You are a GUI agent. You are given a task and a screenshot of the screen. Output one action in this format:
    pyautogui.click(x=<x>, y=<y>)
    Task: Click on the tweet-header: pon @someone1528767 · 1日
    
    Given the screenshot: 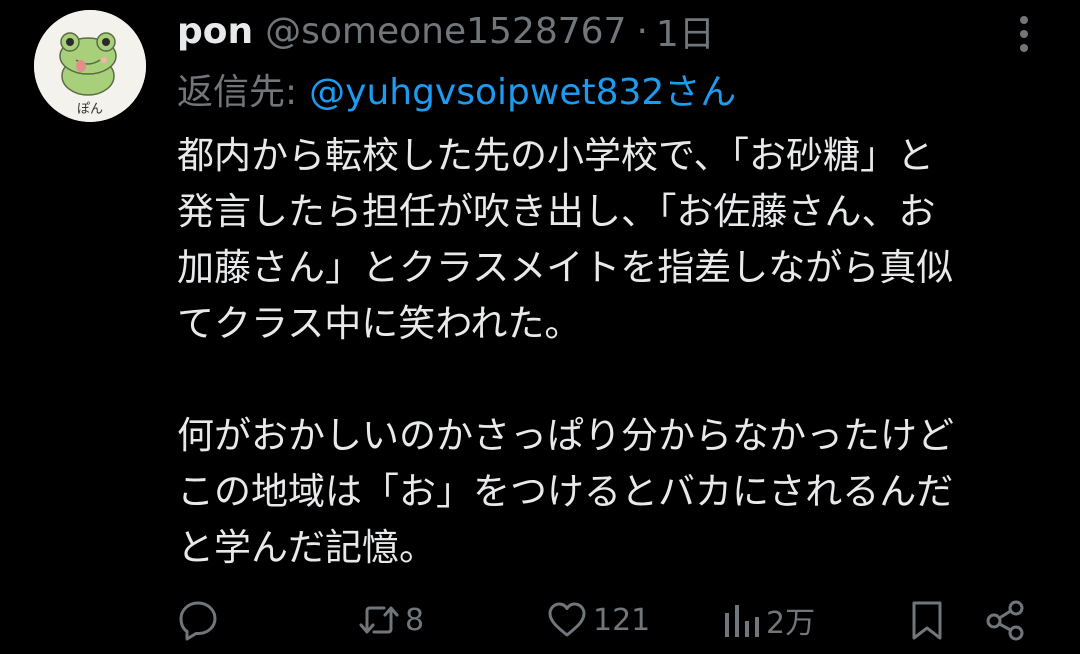 What is the action you would take?
    pyautogui.click(x=446, y=31)
    